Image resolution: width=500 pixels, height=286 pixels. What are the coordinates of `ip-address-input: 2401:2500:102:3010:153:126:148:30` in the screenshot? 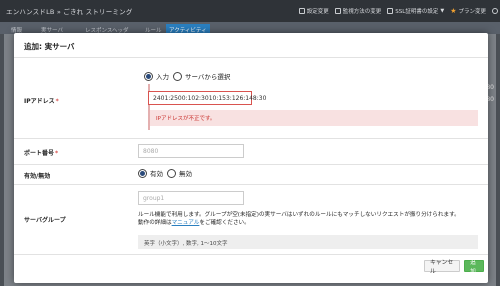 It's located at (207, 98).